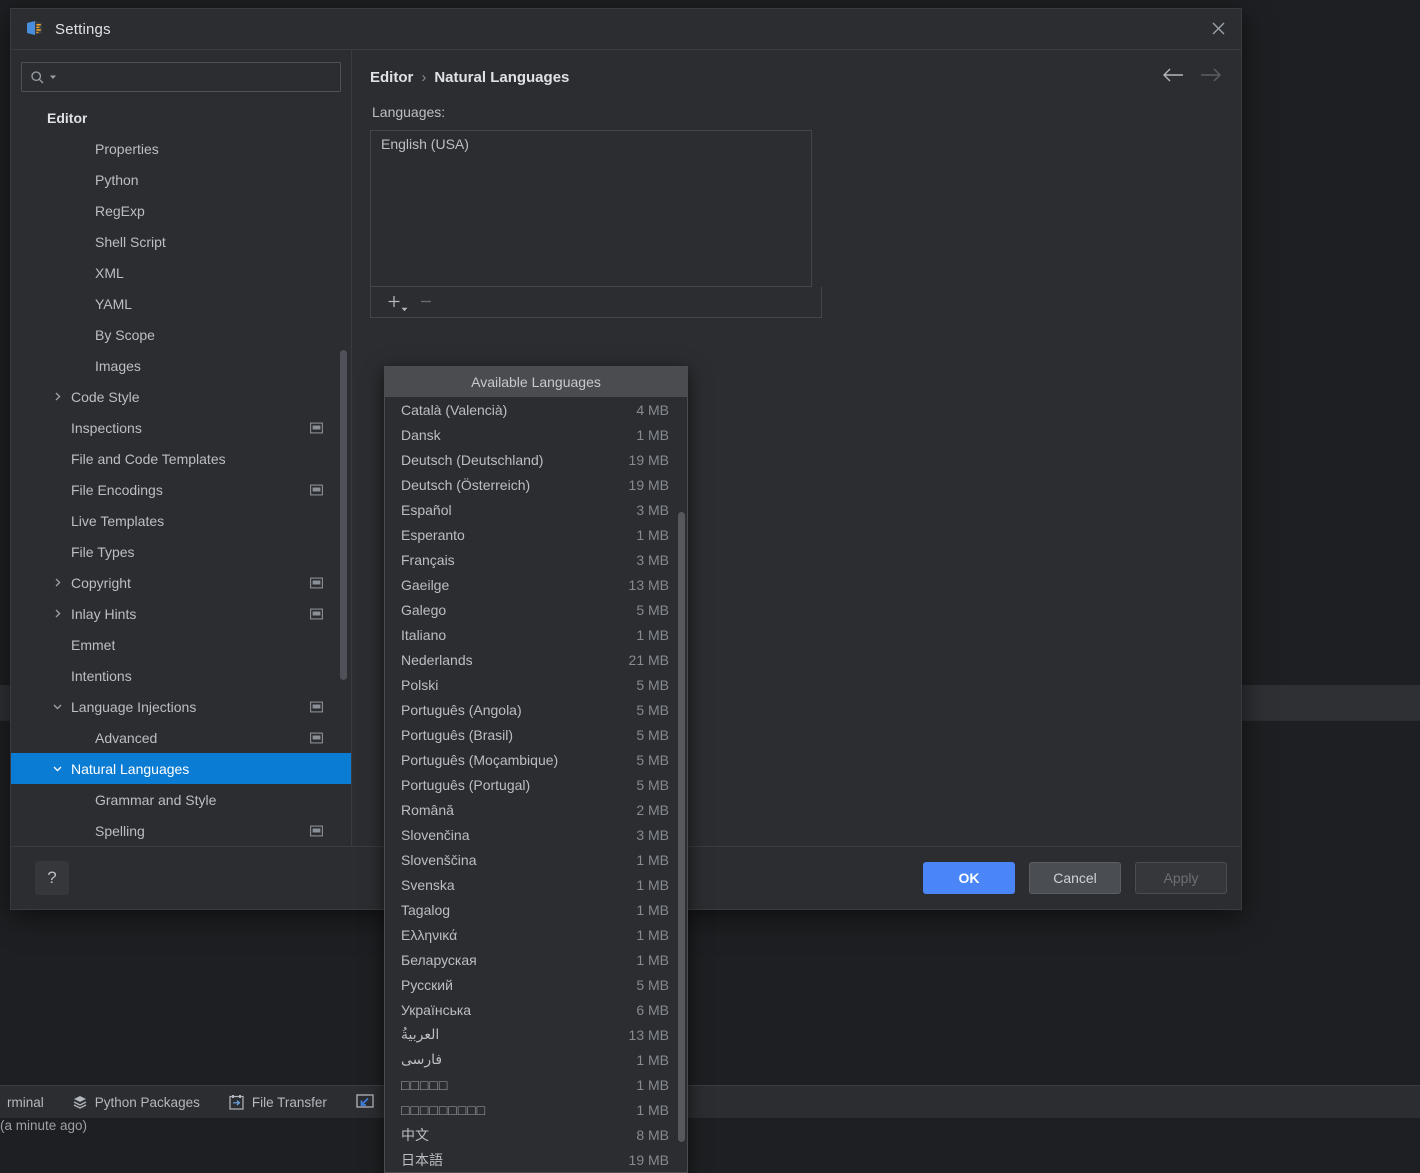 Image resolution: width=1420 pixels, height=1173 pixels. I want to click on available-language-row: فارسی 1 MB, so click(536, 1059).